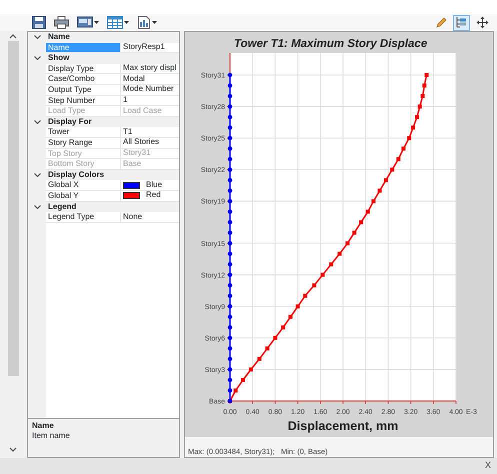 The height and width of the screenshot is (474, 497). I want to click on table-button, so click(118, 22).